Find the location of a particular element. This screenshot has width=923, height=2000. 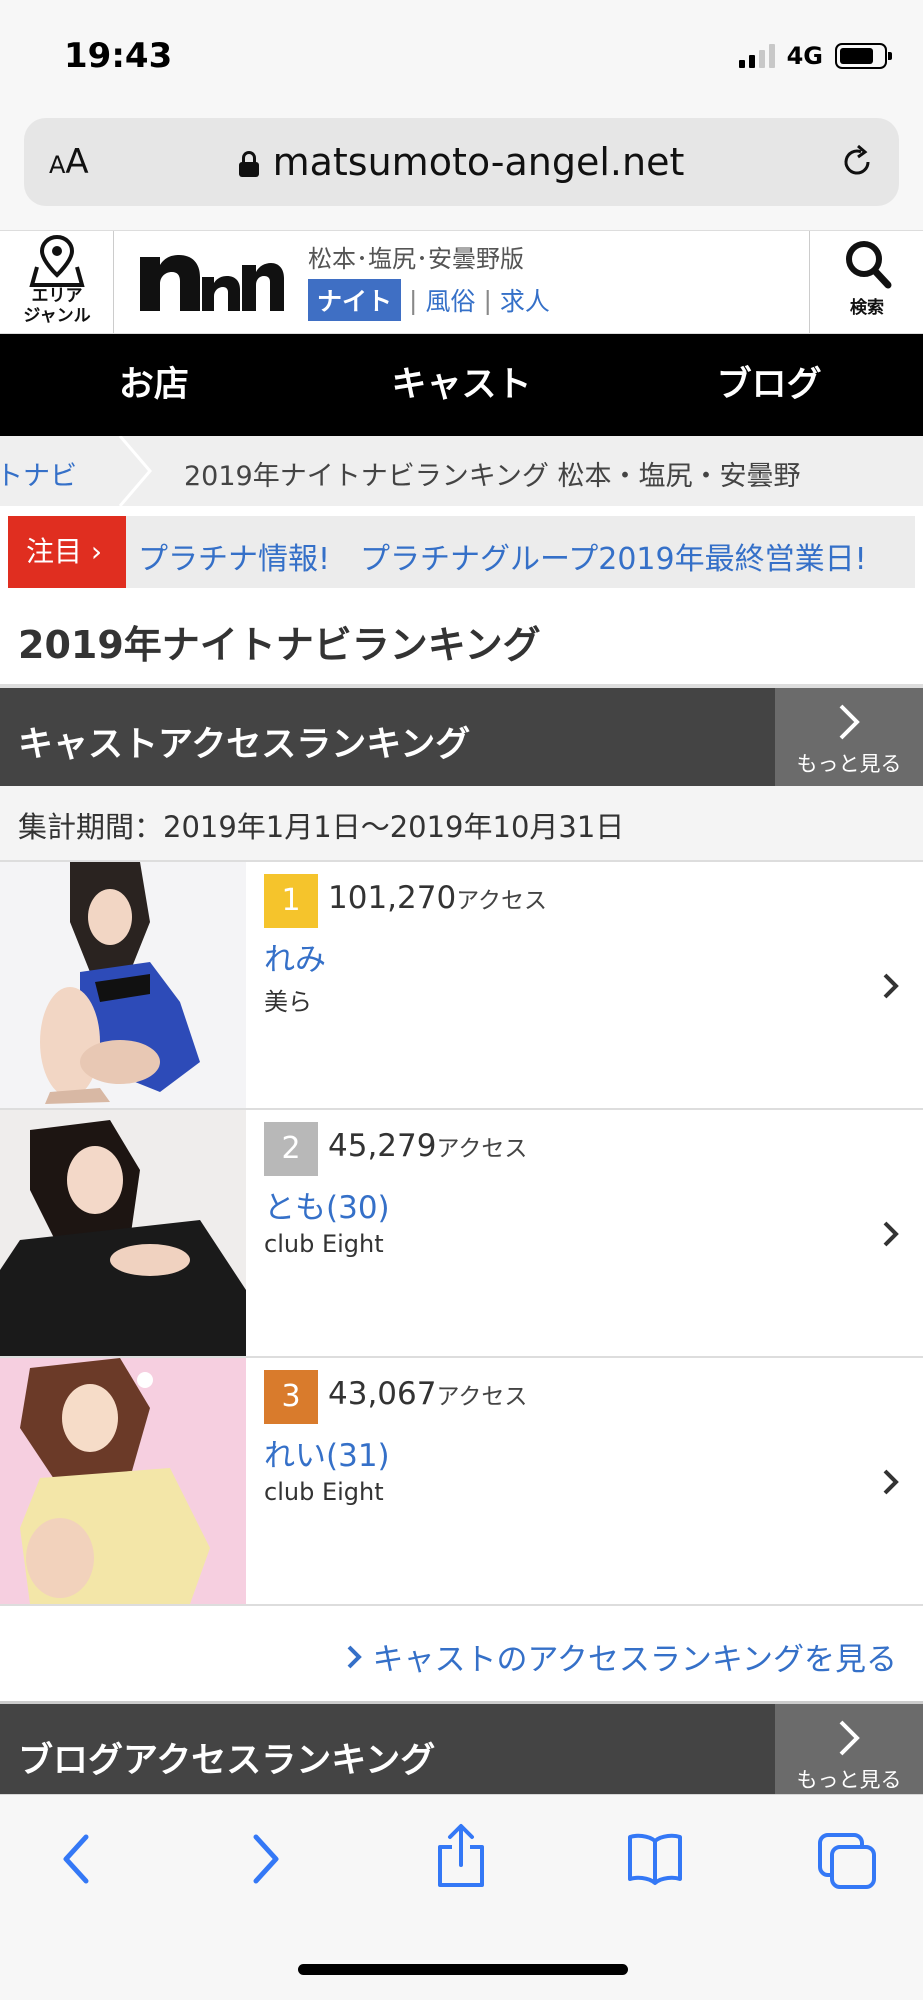

tabs-icon is located at coordinates (847, 1861).